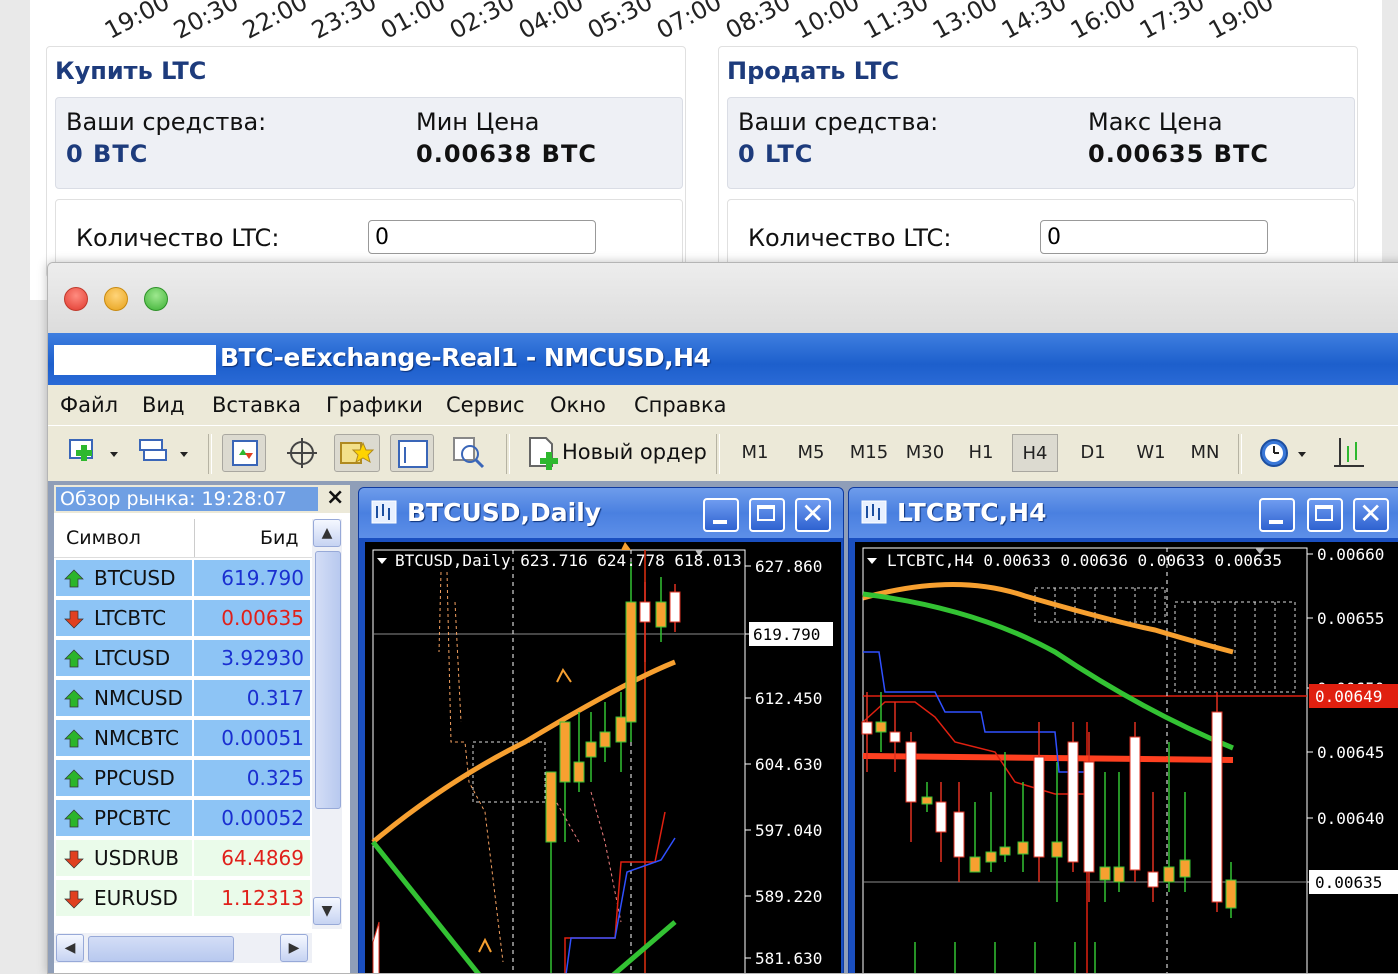  What do you see at coordinates (788, 698) in the screenshot?
I see `price-axis-label: 612.450` at bounding box center [788, 698].